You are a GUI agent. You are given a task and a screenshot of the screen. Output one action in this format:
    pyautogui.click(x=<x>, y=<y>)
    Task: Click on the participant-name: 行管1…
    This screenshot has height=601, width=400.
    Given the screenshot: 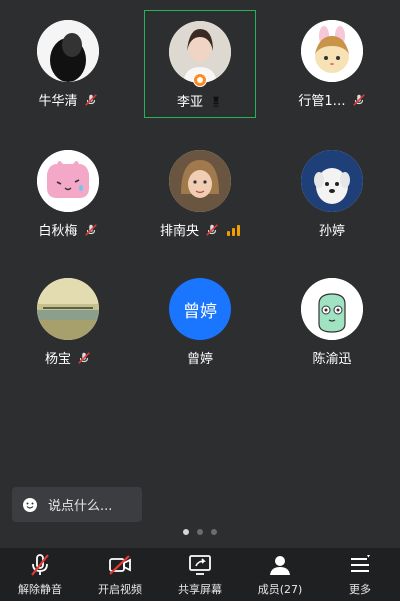 What is the action you would take?
    pyautogui.click(x=322, y=101)
    